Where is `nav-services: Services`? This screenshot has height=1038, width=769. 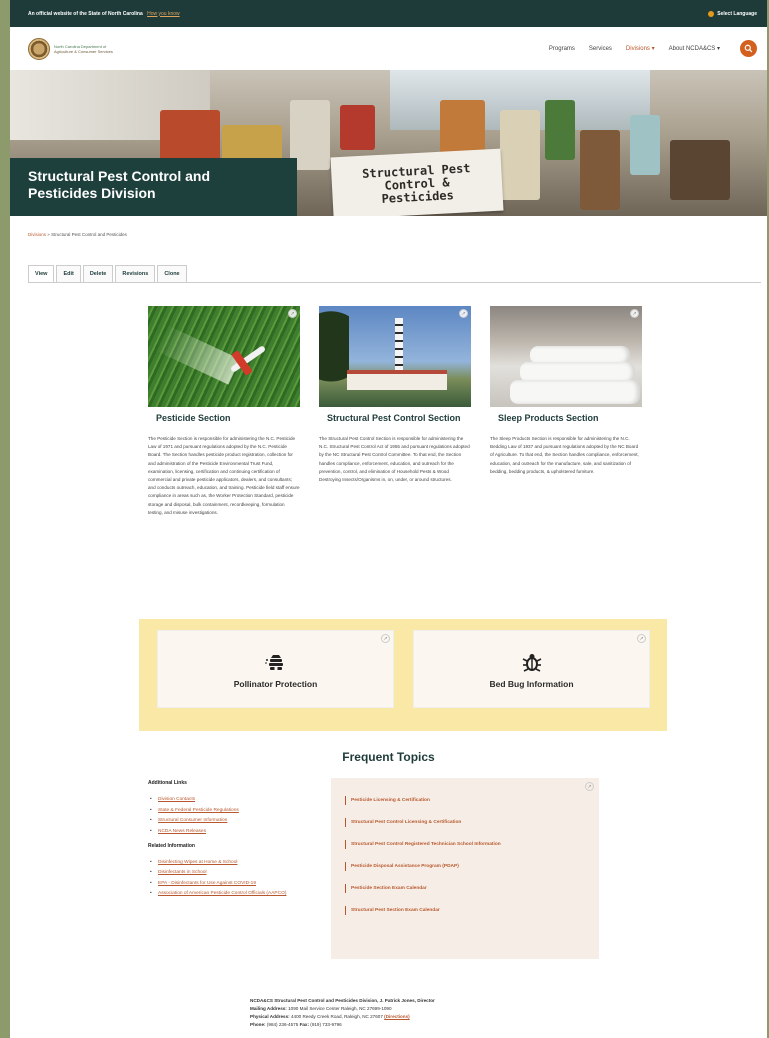 nav-services: Services is located at coordinates (600, 49).